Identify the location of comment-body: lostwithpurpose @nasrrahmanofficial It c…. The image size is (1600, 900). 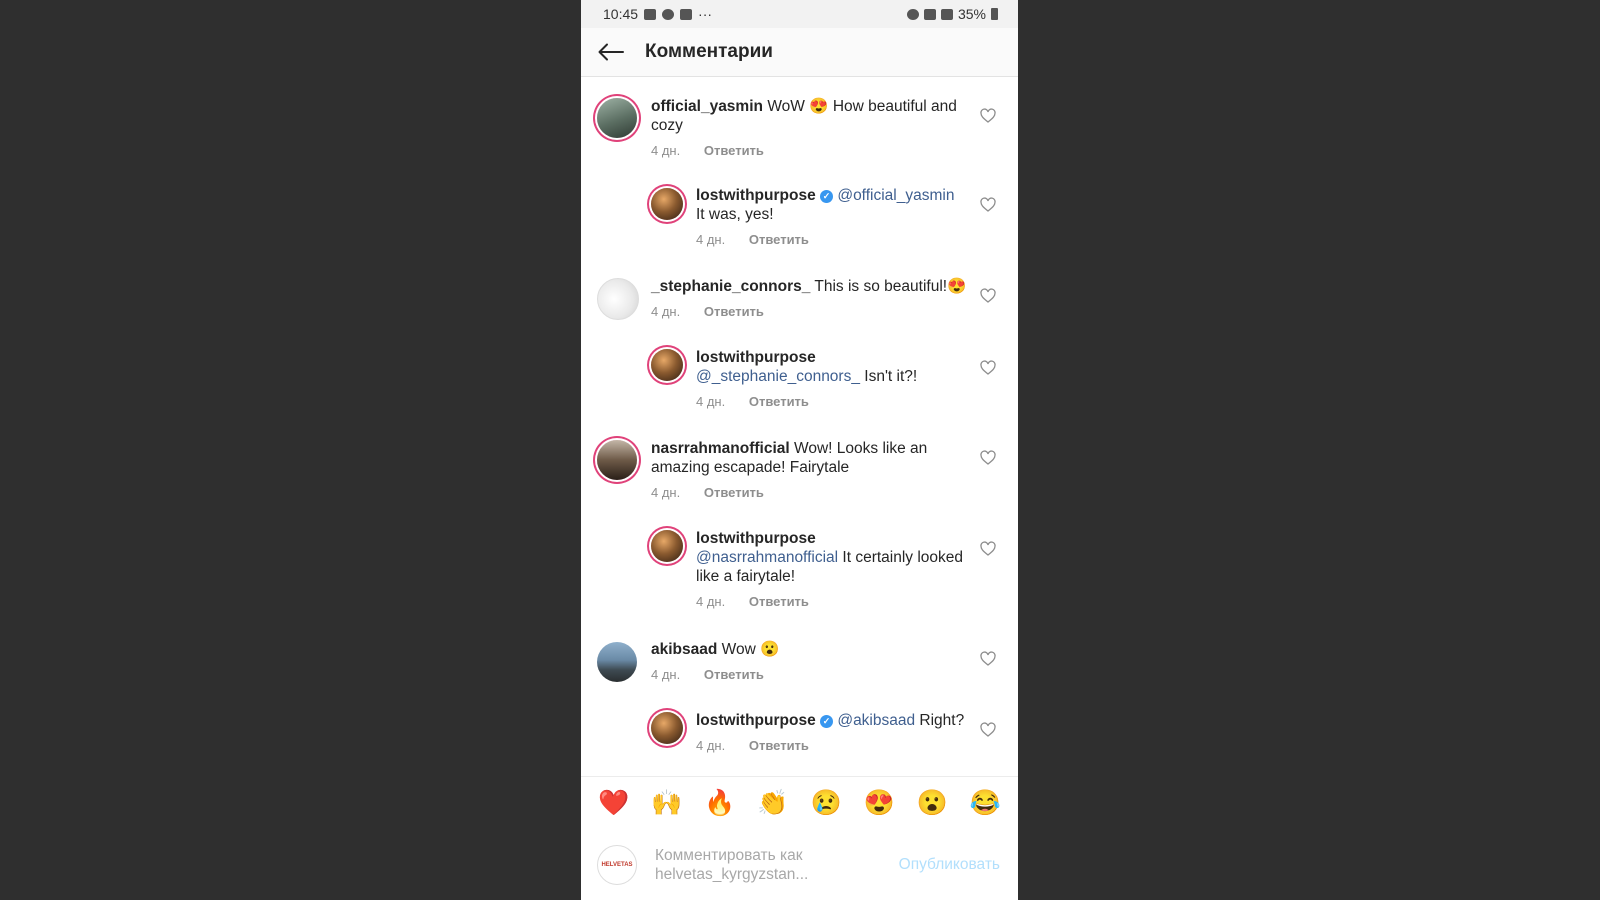
(831, 570).